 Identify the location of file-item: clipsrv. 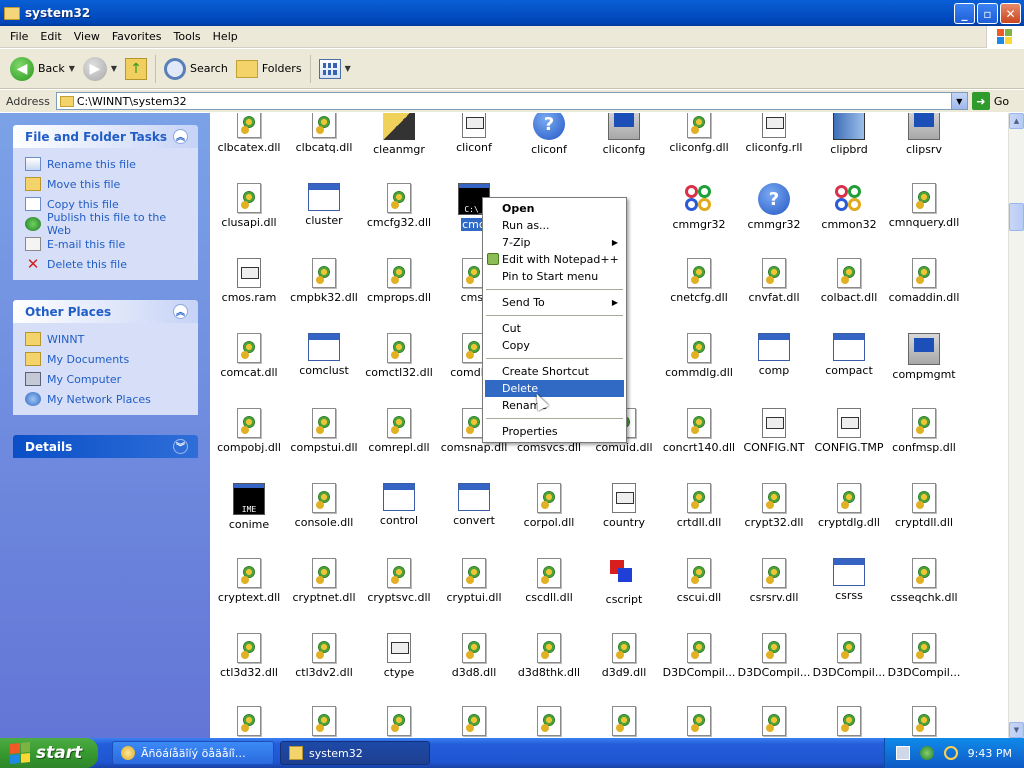
(924, 134).